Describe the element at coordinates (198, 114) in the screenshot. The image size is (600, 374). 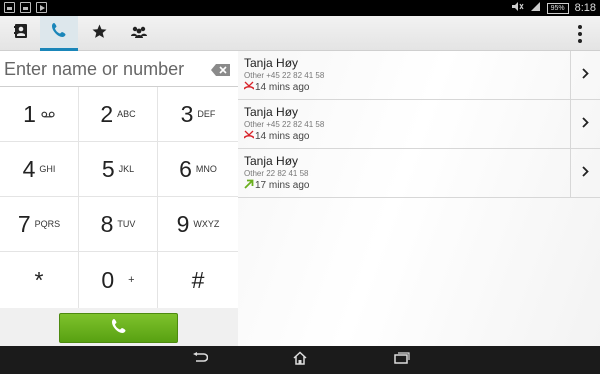
I see `key-3: 3 DEF` at that location.